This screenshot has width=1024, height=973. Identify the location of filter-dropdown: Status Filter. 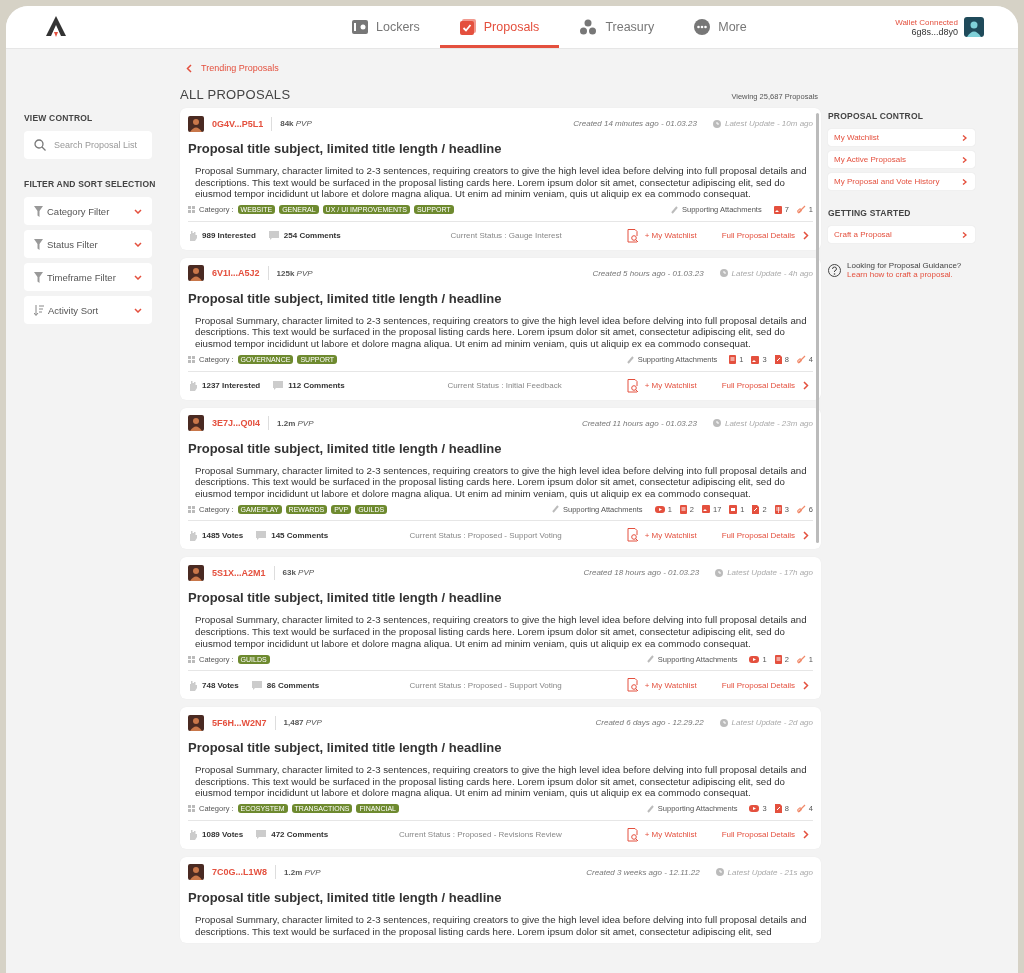
(88, 244).